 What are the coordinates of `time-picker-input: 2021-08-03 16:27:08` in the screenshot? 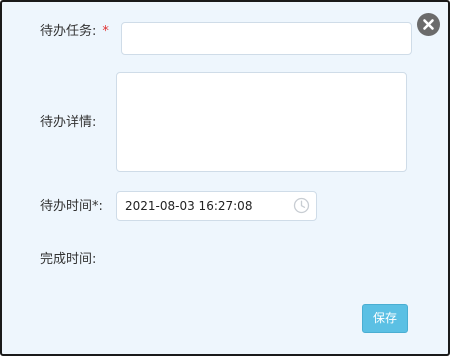 It's located at (216, 206).